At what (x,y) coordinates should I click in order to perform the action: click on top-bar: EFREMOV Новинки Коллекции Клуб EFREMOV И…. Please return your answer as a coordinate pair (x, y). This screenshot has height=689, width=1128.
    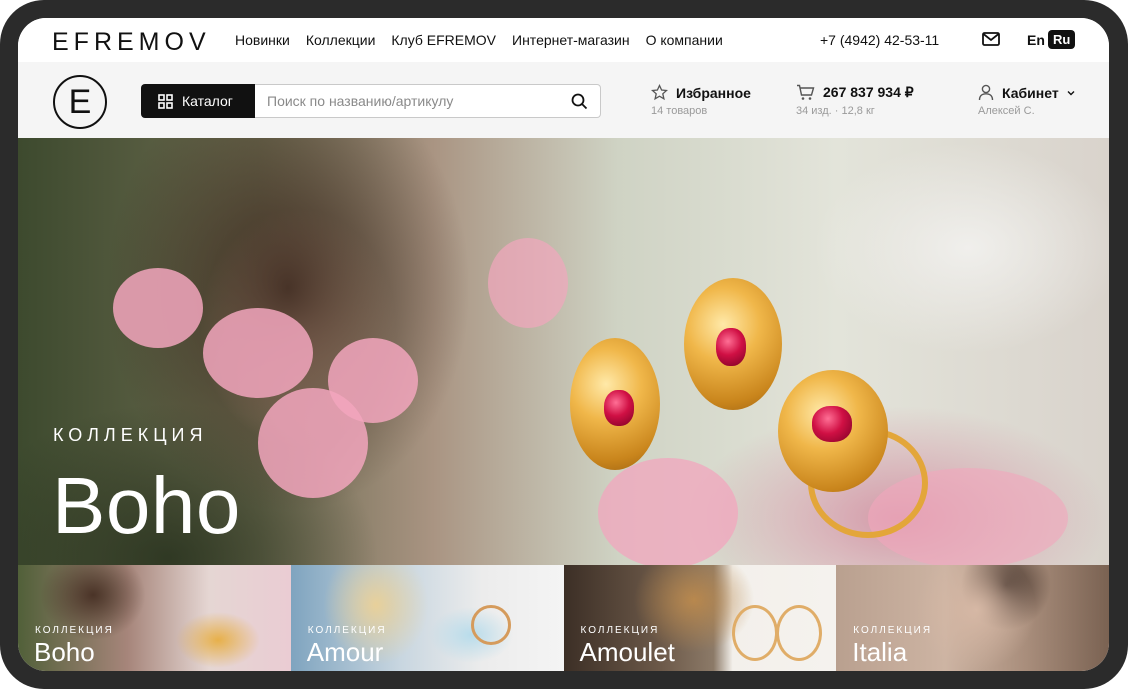
    Looking at the image, I should click on (563, 40).